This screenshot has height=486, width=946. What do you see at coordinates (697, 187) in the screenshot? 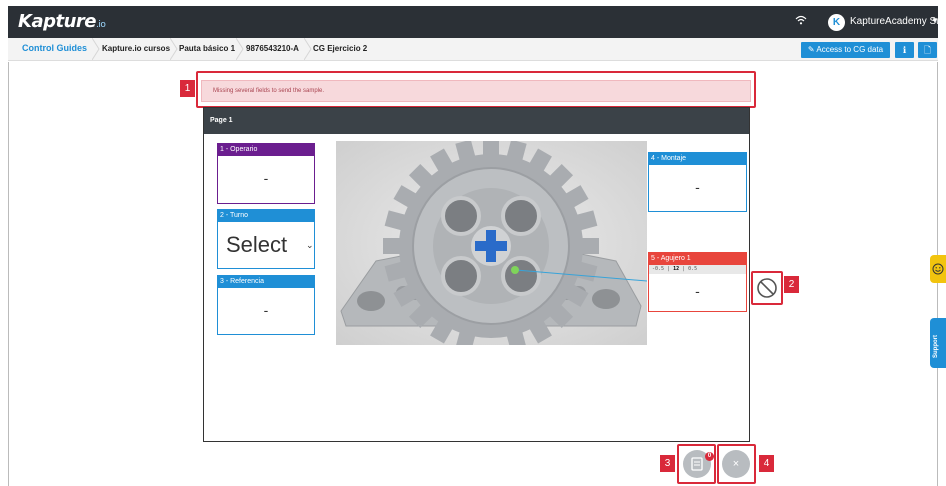
I see `field-montaje-value: -` at bounding box center [697, 187].